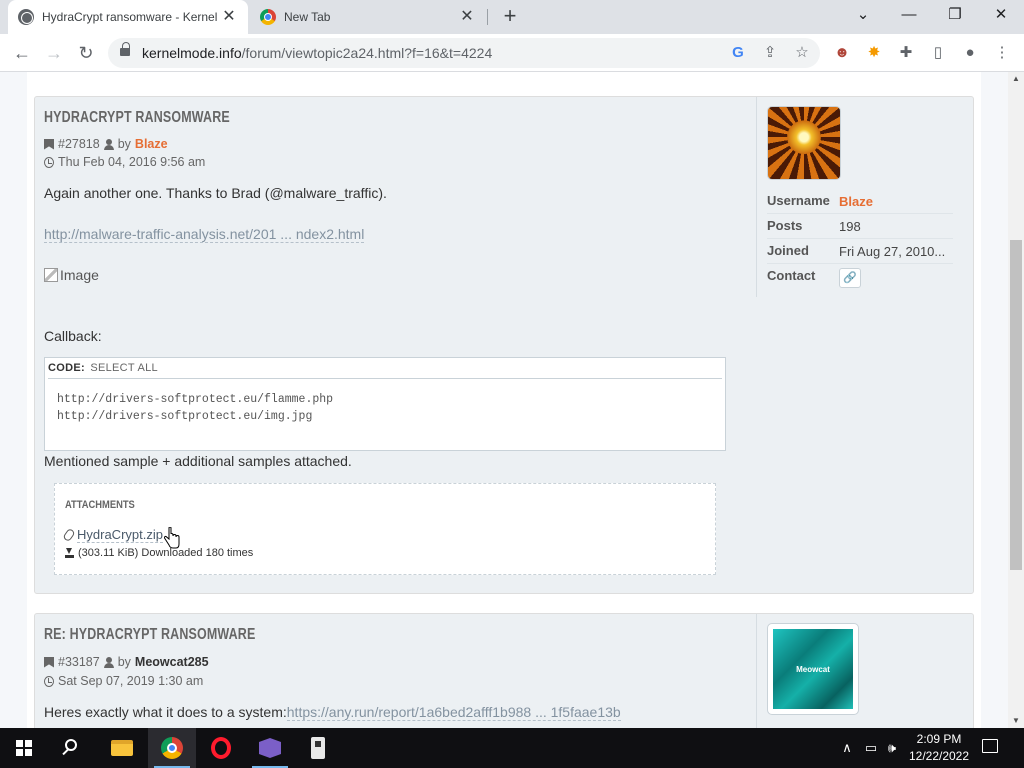 The image size is (1024, 768). I want to click on posts-label: Posts, so click(785, 225).